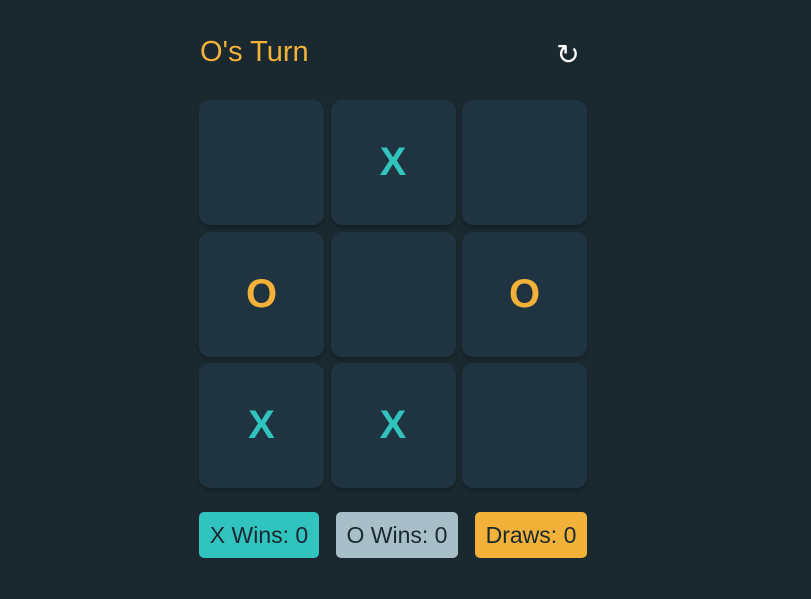 The height and width of the screenshot is (599, 811). Describe the element at coordinates (261, 425) in the screenshot. I see `board-cell-7: X` at that location.